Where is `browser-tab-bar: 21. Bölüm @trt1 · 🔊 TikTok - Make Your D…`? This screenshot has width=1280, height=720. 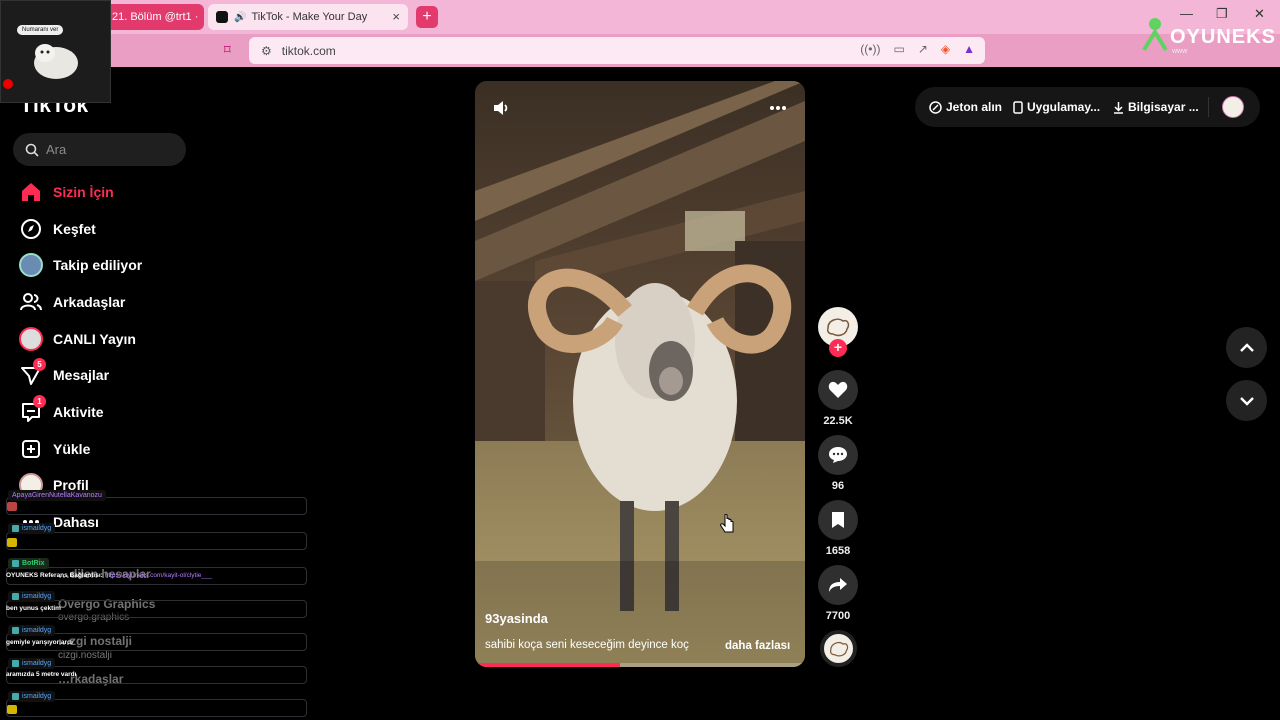 browser-tab-bar: 21. Bölüm @trt1 · 🔊 TikTok - Make Your D… is located at coordinates (640, 17).